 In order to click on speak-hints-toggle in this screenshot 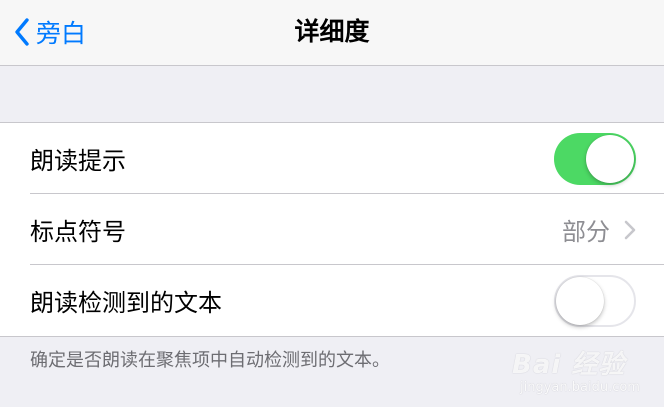, I will do `click(595, 158)`.